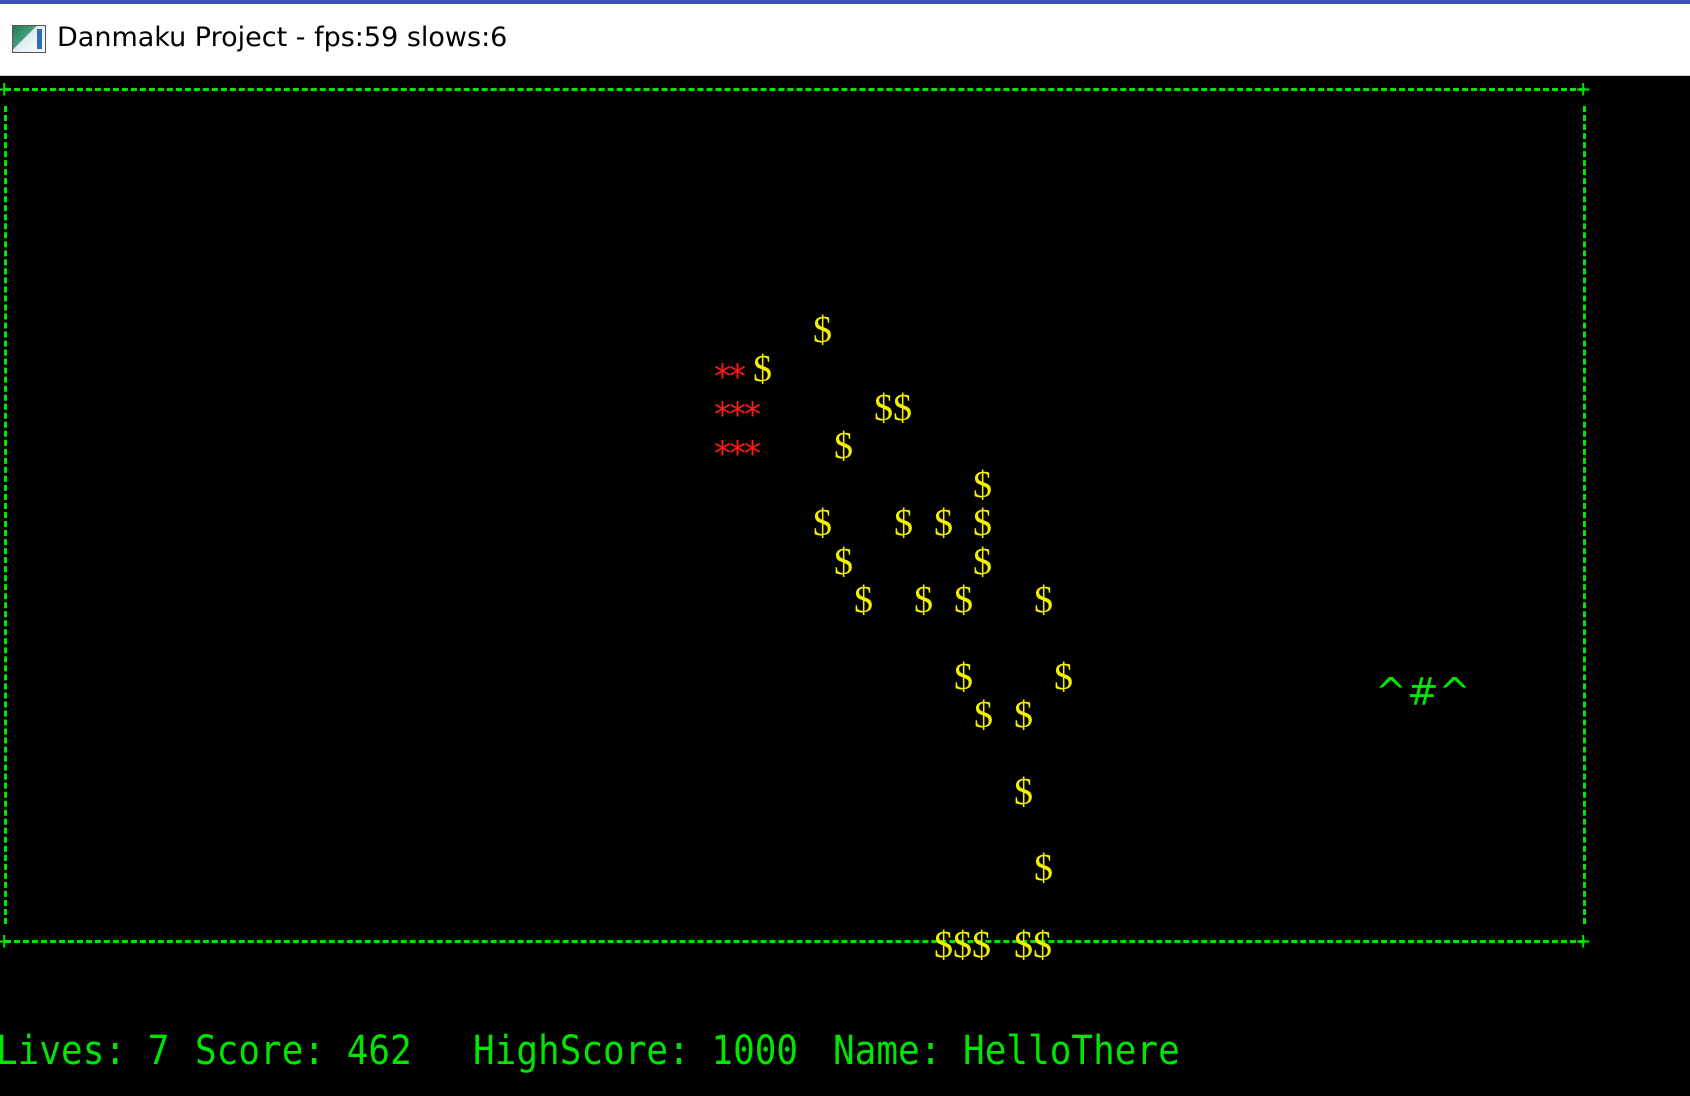  Describe the element at coordinates (1006, 1051) in the screenshot. I see `hud-player-name: Name: HelloThere` at that location.